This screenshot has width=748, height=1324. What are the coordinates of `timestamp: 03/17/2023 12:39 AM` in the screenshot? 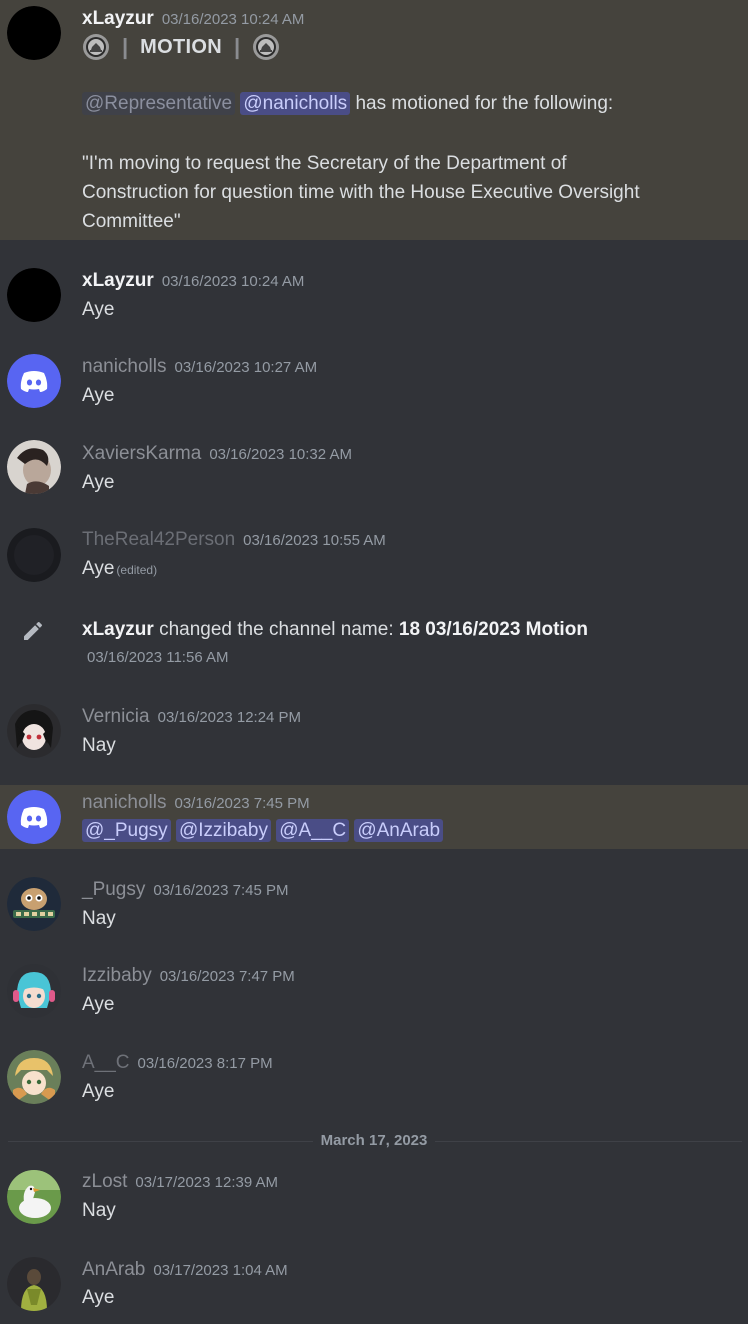 It's located at (207, 1182).